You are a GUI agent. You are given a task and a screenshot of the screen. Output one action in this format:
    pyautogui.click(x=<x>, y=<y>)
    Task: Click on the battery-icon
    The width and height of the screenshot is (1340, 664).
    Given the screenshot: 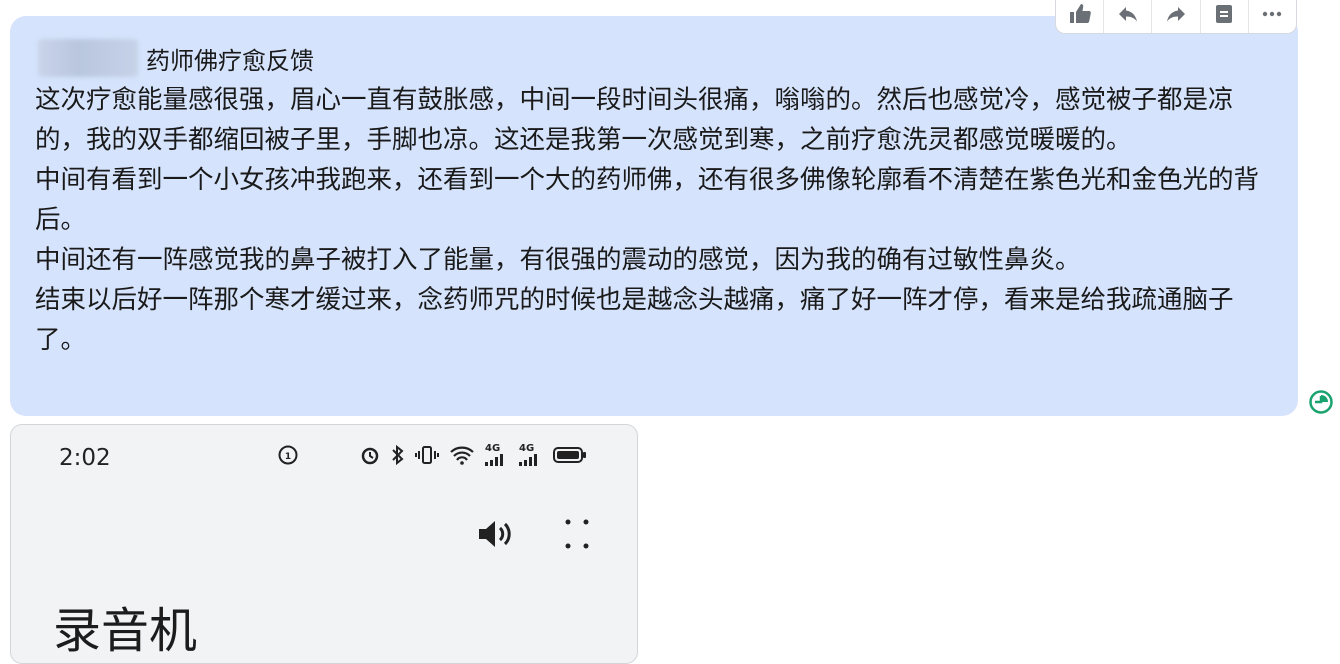 What is the action you would take?
    pyautogui.click(x=570, y=455)
    